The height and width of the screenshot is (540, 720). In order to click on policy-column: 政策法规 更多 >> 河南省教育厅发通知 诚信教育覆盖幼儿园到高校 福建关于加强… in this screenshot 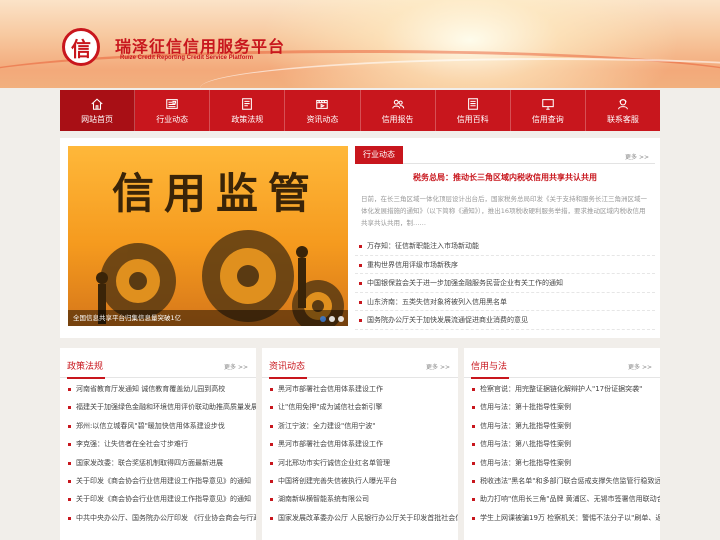, I will do `click(158, 444)`.